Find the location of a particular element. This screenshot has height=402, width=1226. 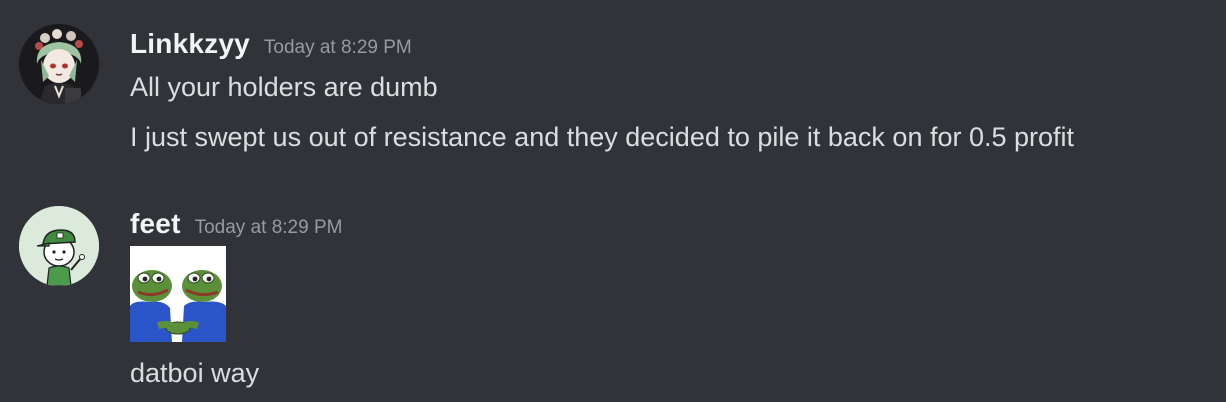

message-header: feet Today at 8:29 PM is located at coordinates (236, 224).